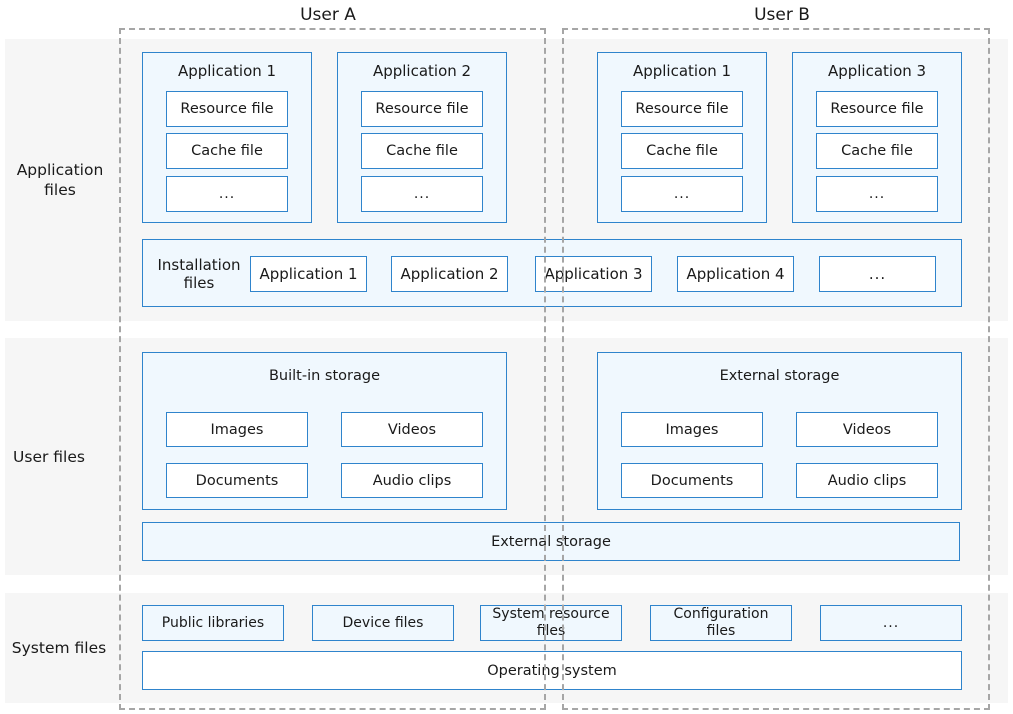 Image resolution: width=1013 pixels, height=714 pixels. I want to click on installation-item: Application 3, so click(593, 274).